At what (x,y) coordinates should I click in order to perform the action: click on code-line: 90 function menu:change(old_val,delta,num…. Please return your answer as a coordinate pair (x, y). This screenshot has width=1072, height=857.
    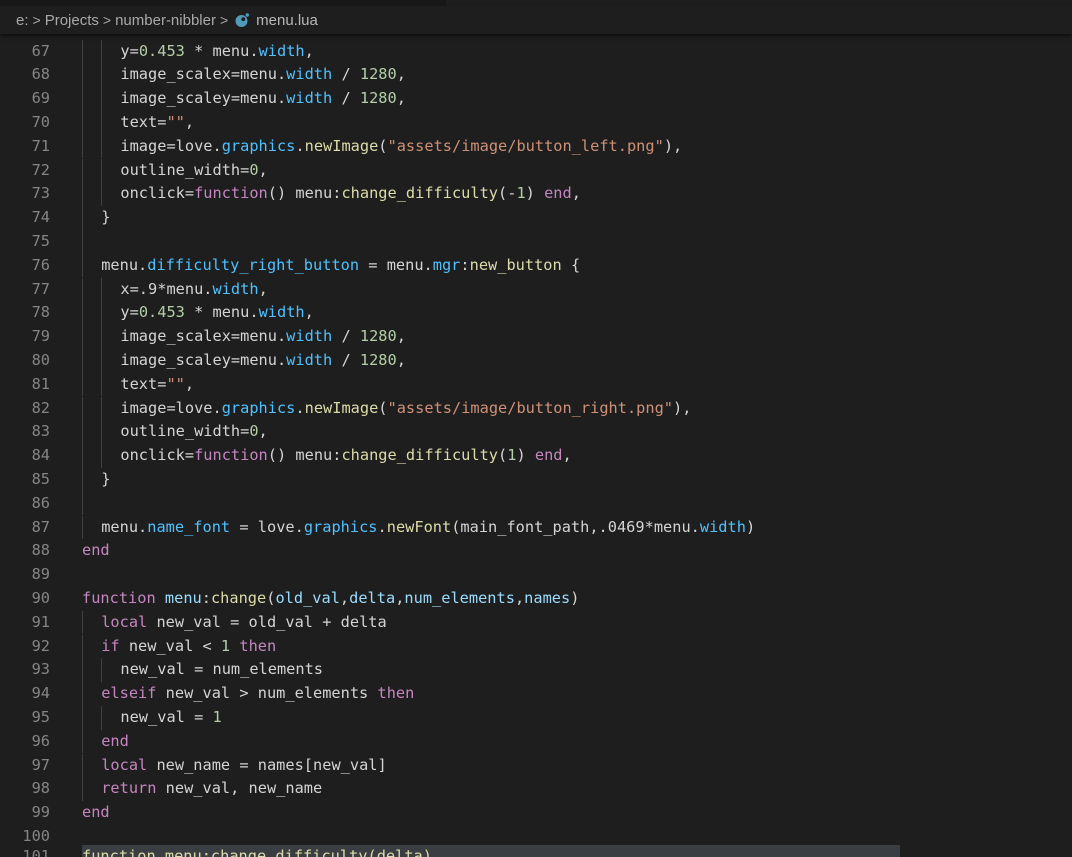
    Looking at the image, I should click on (536, 599).